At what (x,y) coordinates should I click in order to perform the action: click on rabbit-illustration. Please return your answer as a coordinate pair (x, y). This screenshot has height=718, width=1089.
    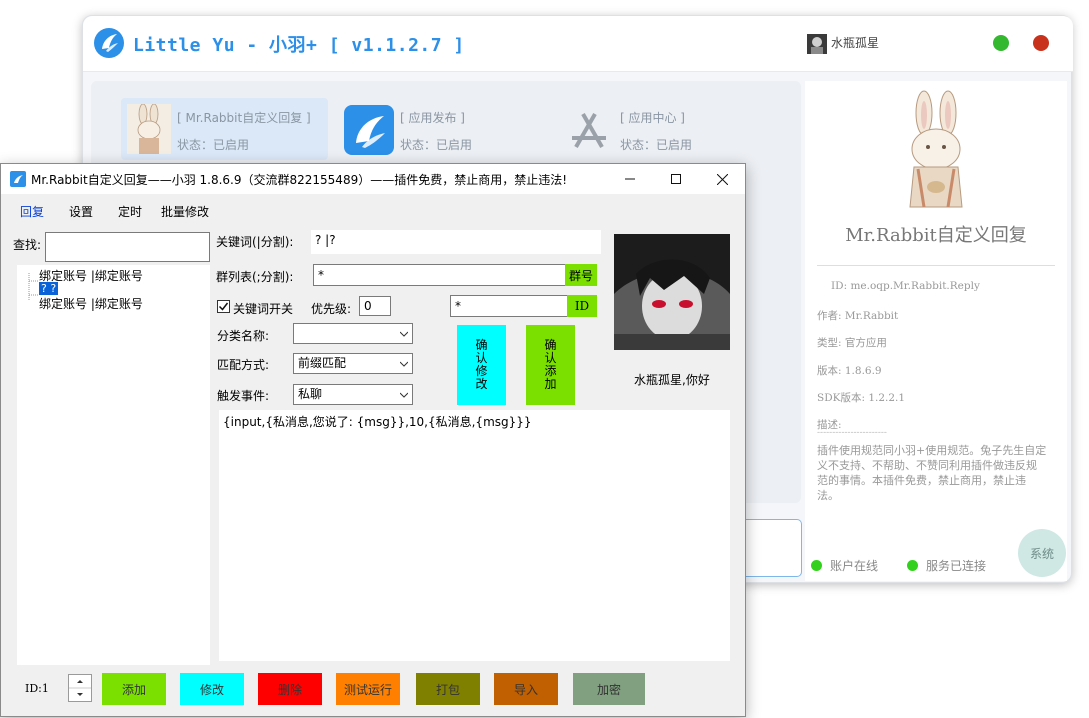
    Looking at the image, I should click on (936, 149).